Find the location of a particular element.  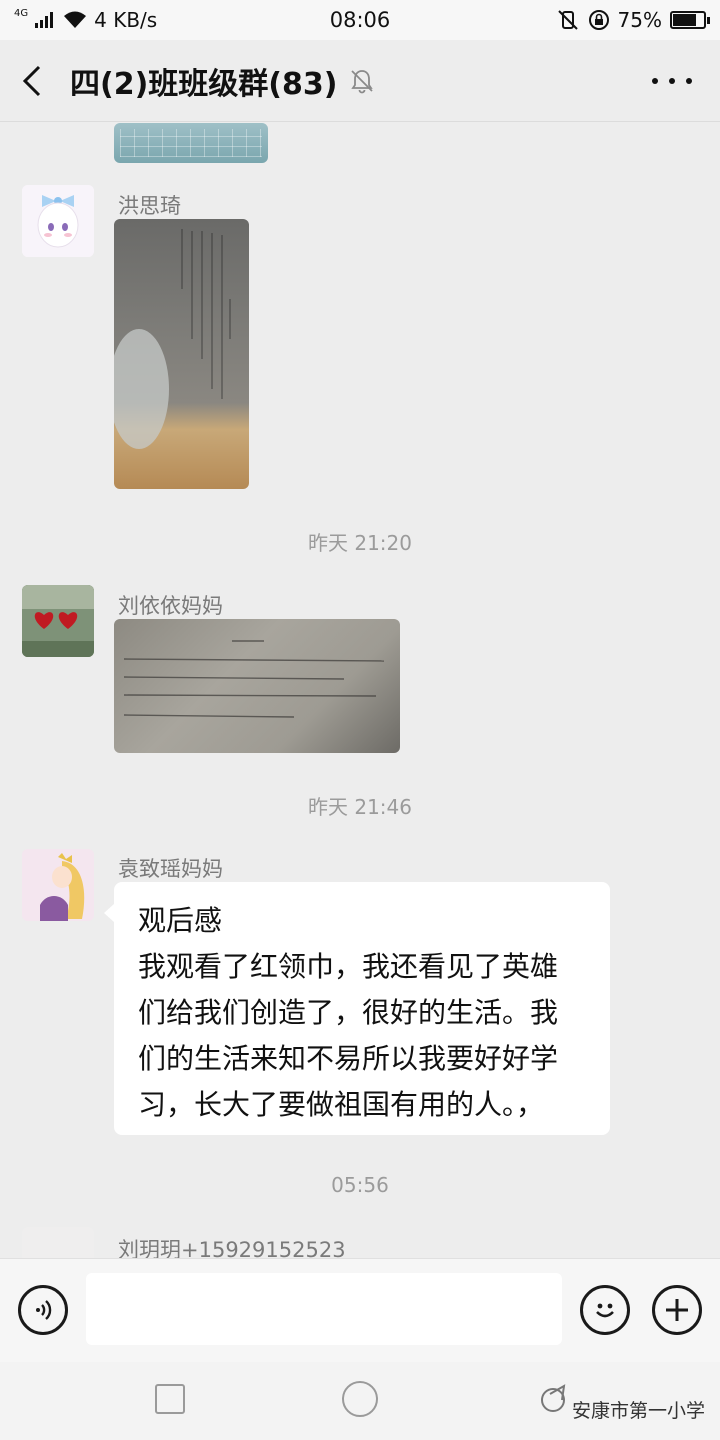

vibrate-off-icon is located at coordinates (567, 20).